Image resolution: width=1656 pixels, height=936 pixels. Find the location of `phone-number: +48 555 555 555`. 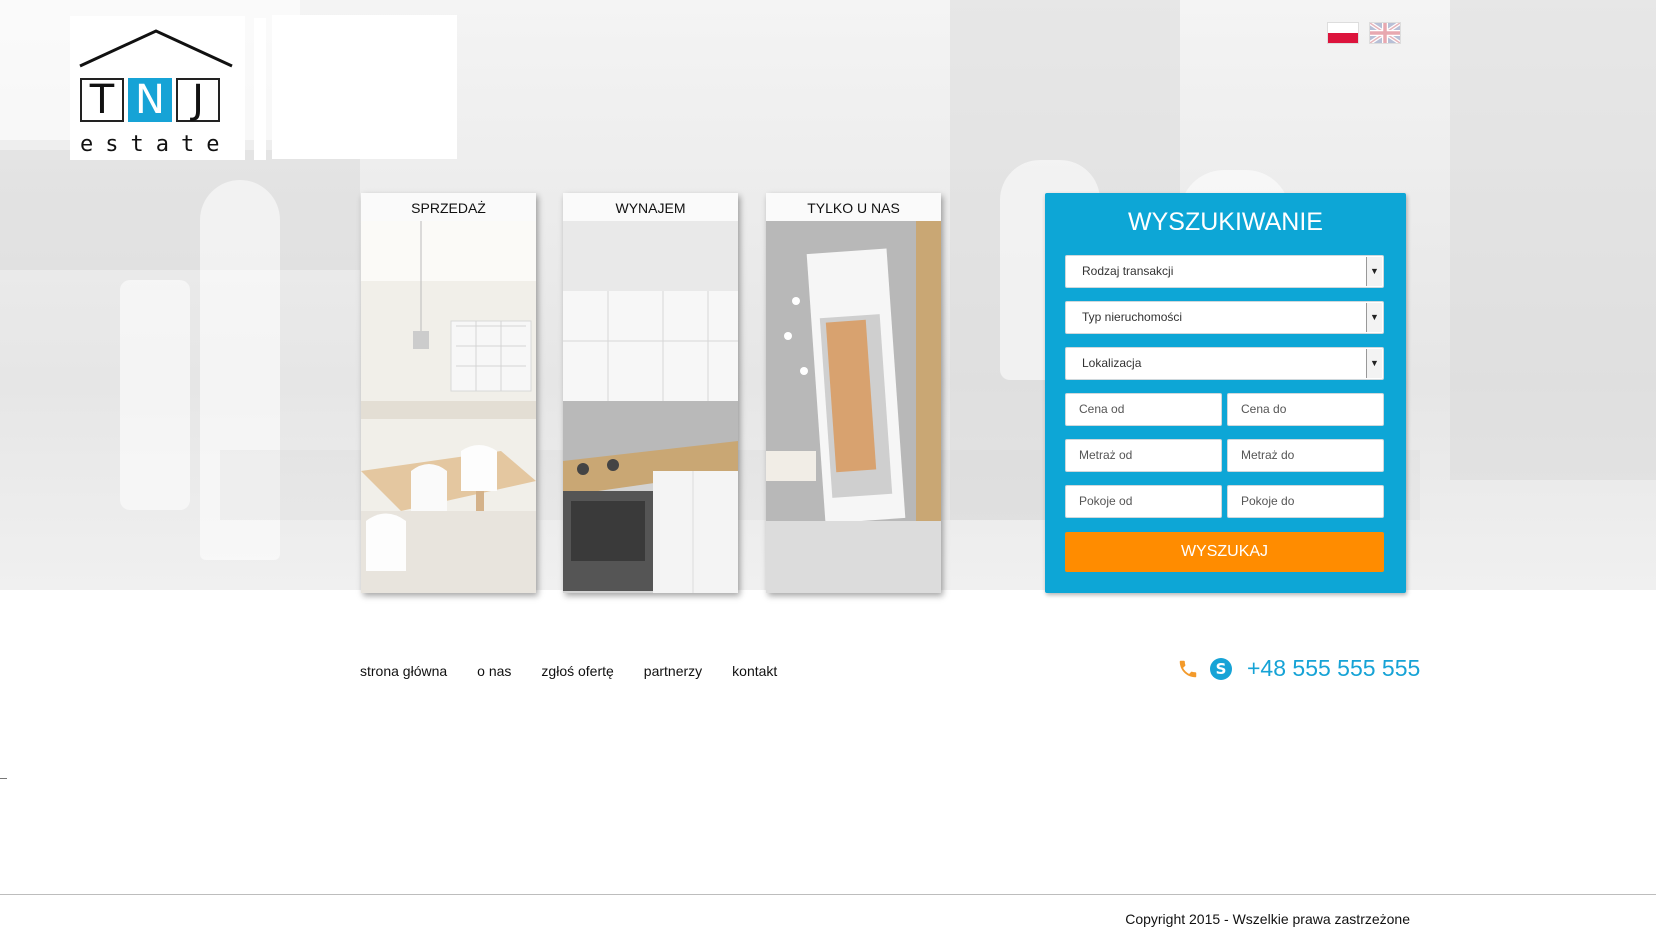

phone-number: +48 555 555 555 is located at coordinates (1333, 668).